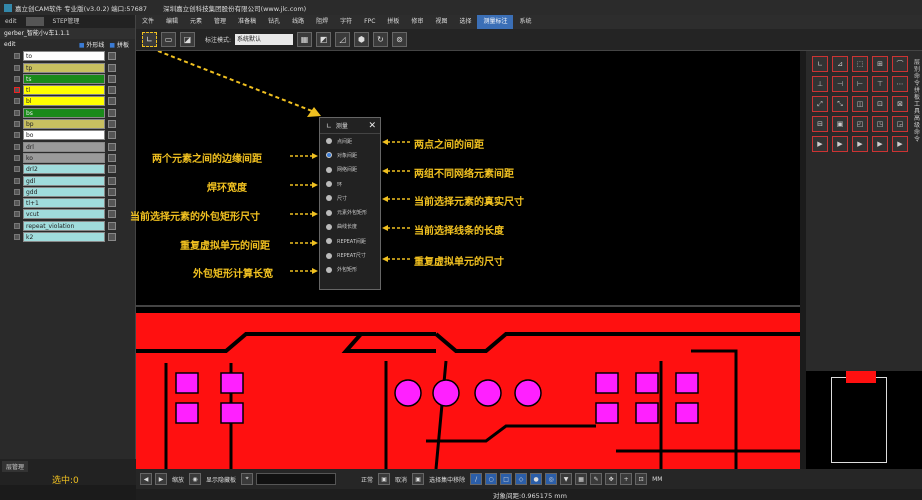 Image resolution: width=922 pixels, height=500 pixels. I want to click on tool-button-icon: ⊡, so click(880, 104).